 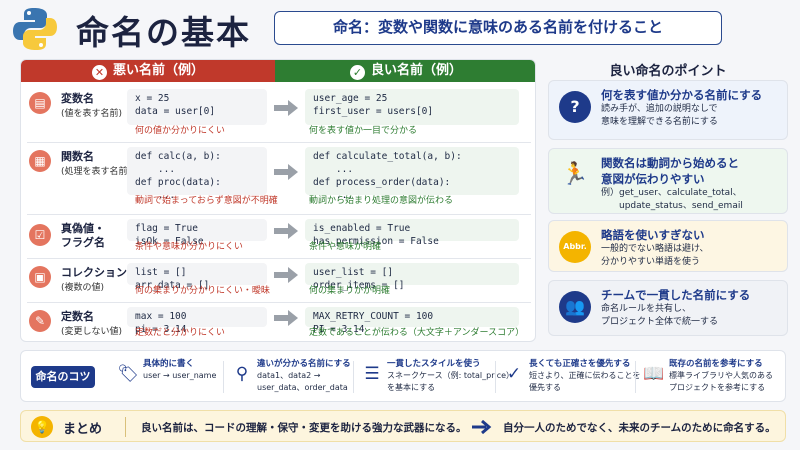 What do you see at coordinates (180, 131) in the screenshot?
I see `bad-note: 何の値か分かりにくい` at bounding box center [180, 131].